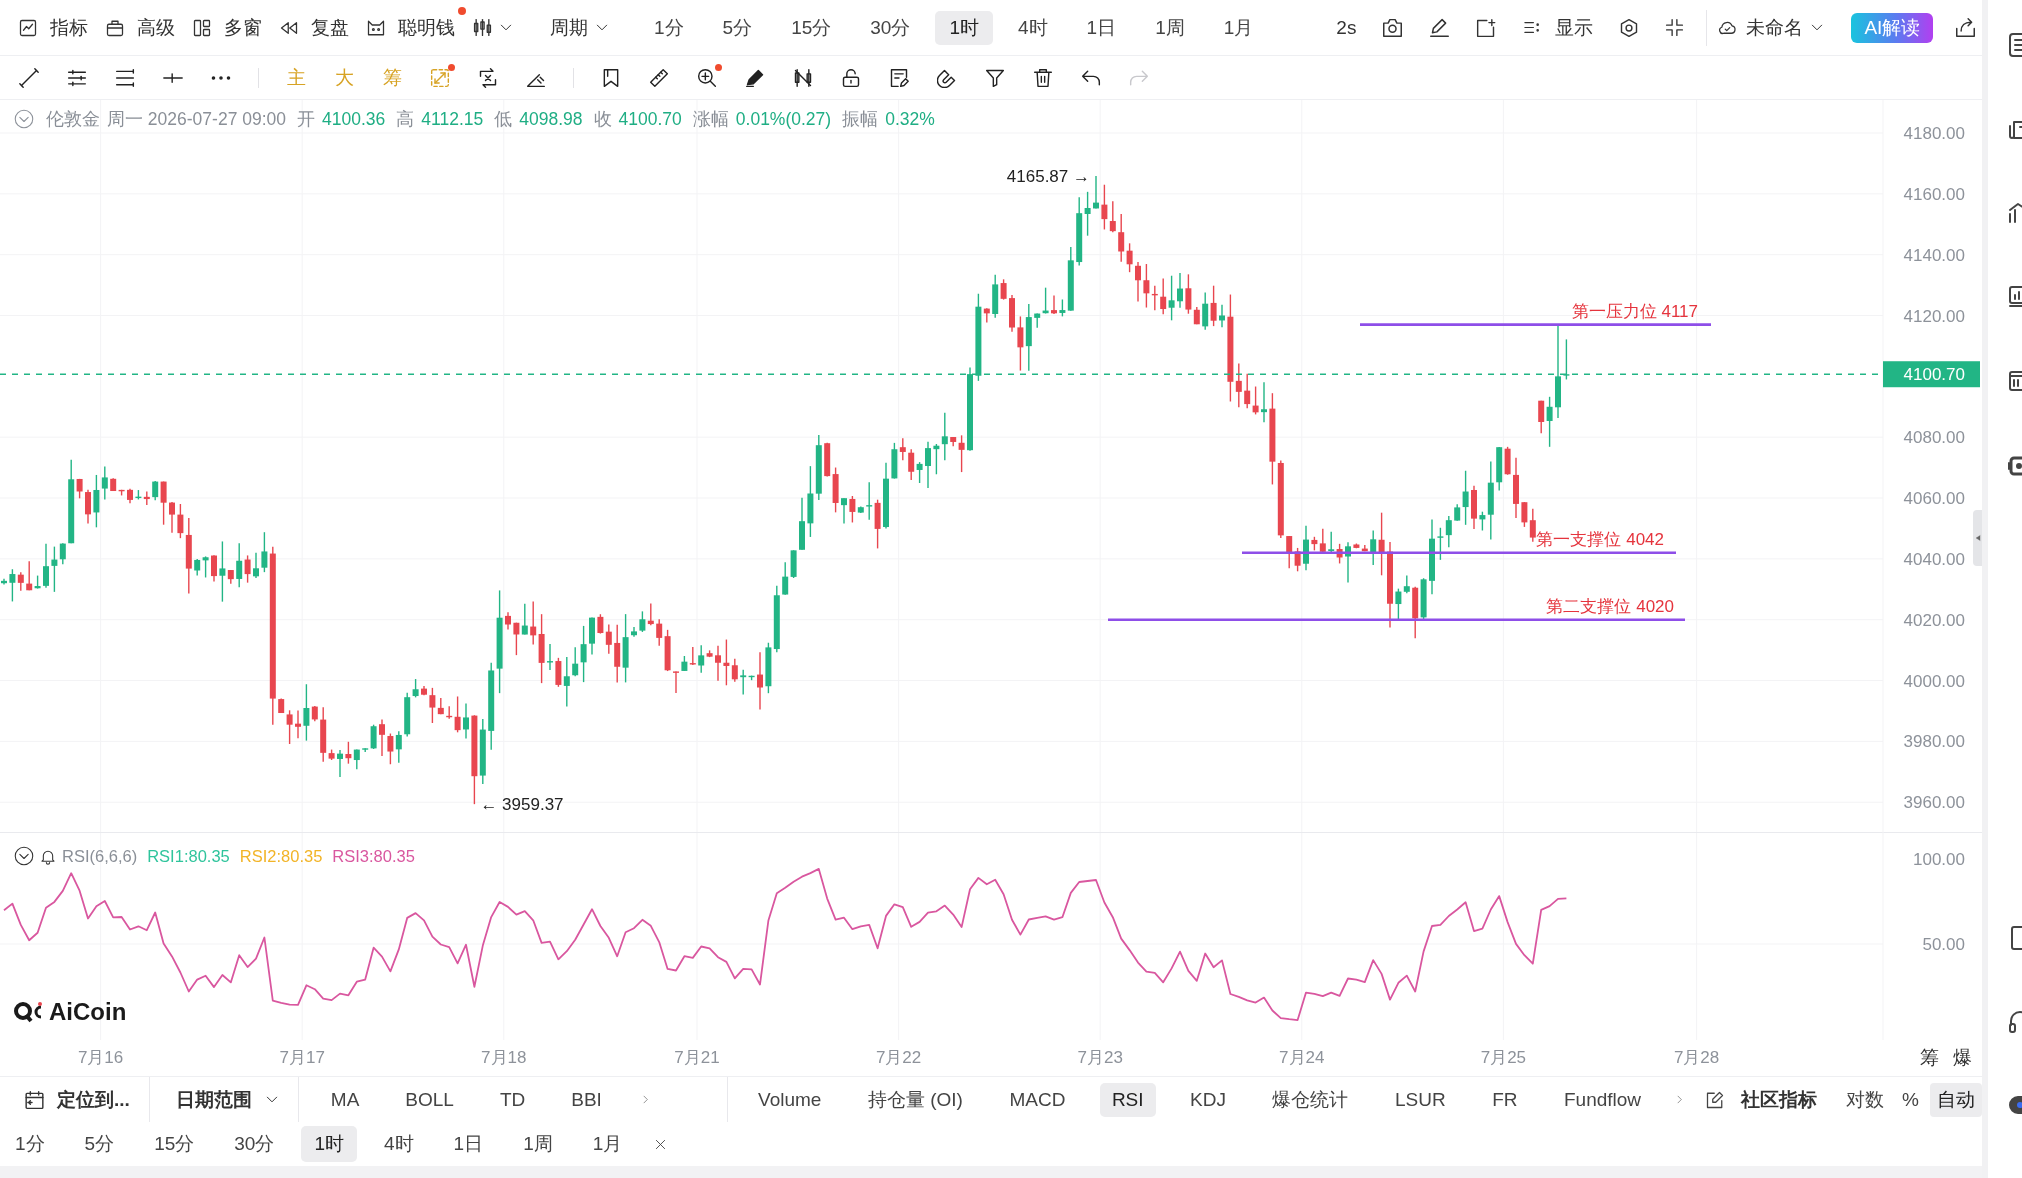 The height and width of the screenshot is (1178, 2022). Describe the element at coordinates (1956, 1099) in the screenshot. I see `scale-option: 自动` at that location.